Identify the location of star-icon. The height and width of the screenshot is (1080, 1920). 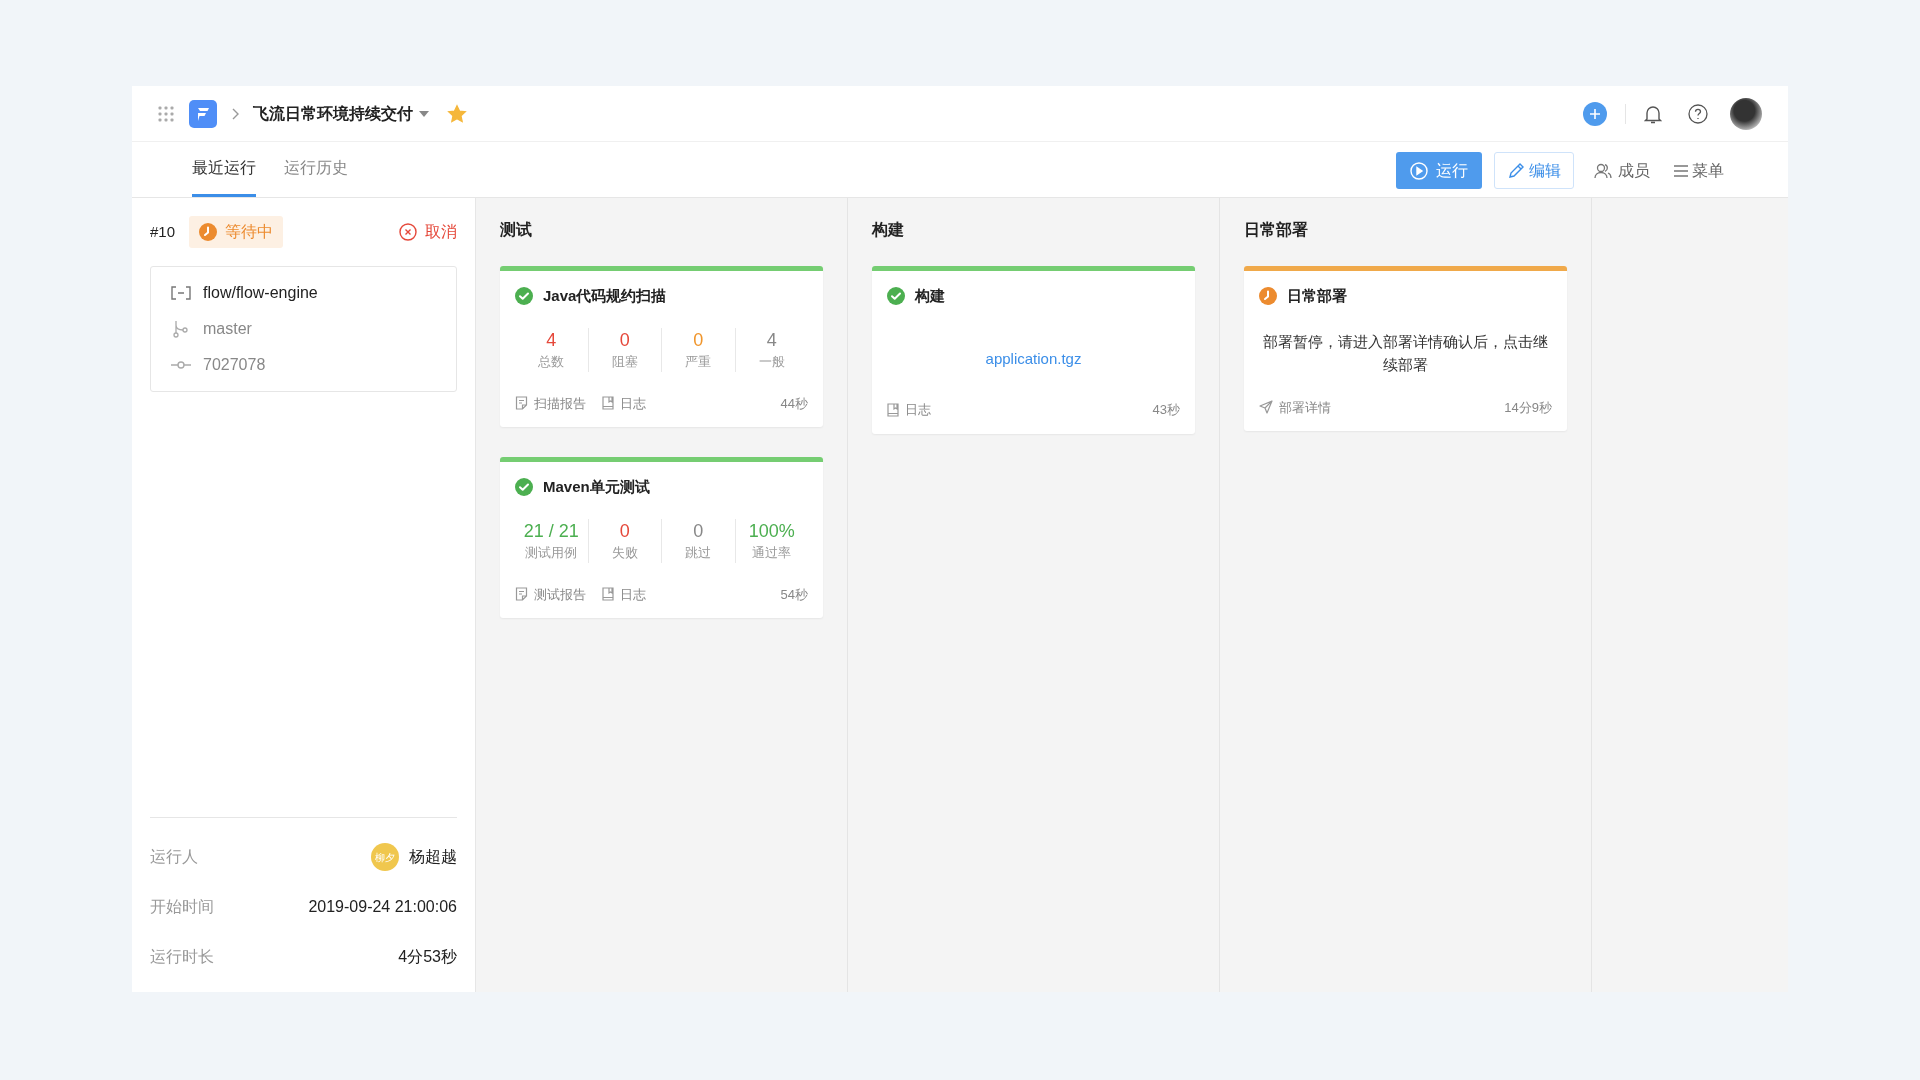
(457, 113).